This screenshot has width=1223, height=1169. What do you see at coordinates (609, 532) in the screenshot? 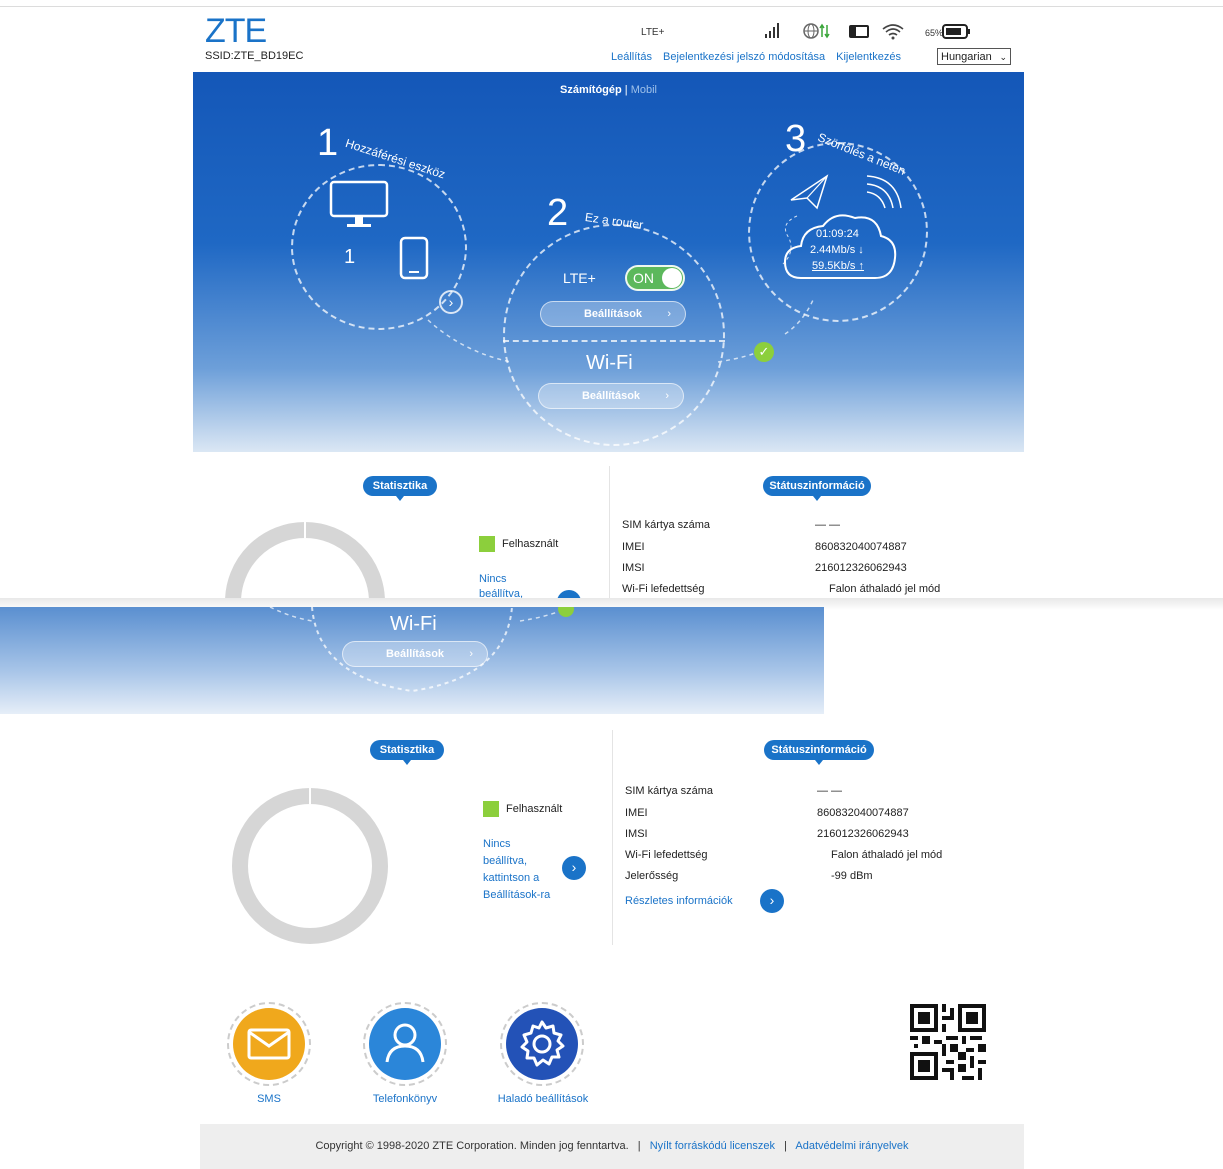
I see `section-divider` at bounding box center [609, 532].